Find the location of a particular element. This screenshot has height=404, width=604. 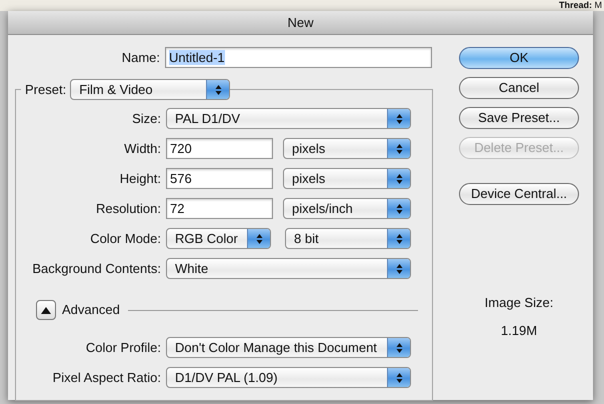

dialog-button: OK is located at coordinates (519, 58).